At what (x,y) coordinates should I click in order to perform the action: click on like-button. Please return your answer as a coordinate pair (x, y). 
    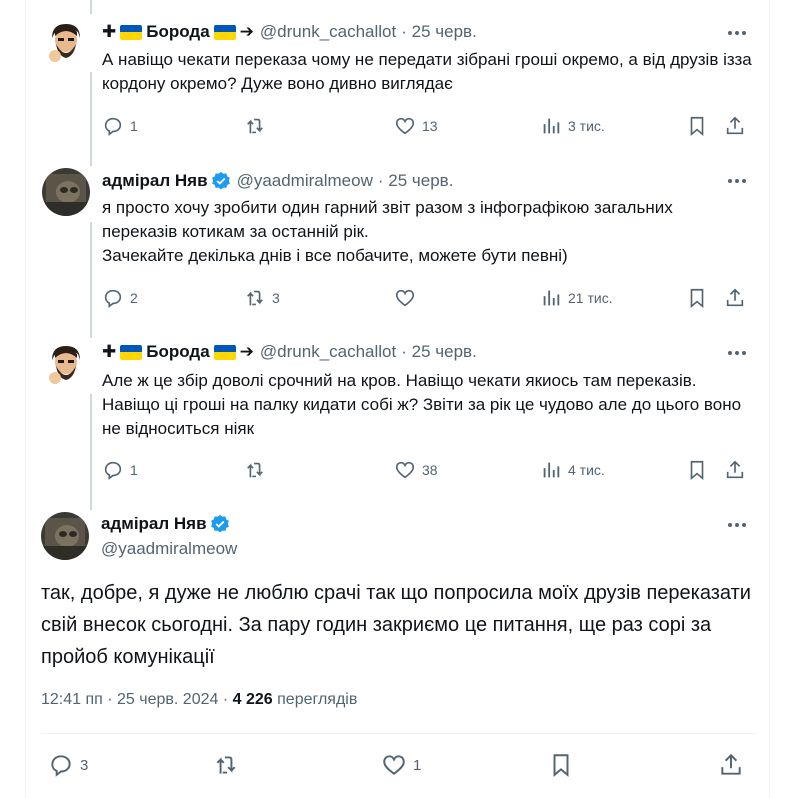
    Looking at the image, I should click on (408, 298).